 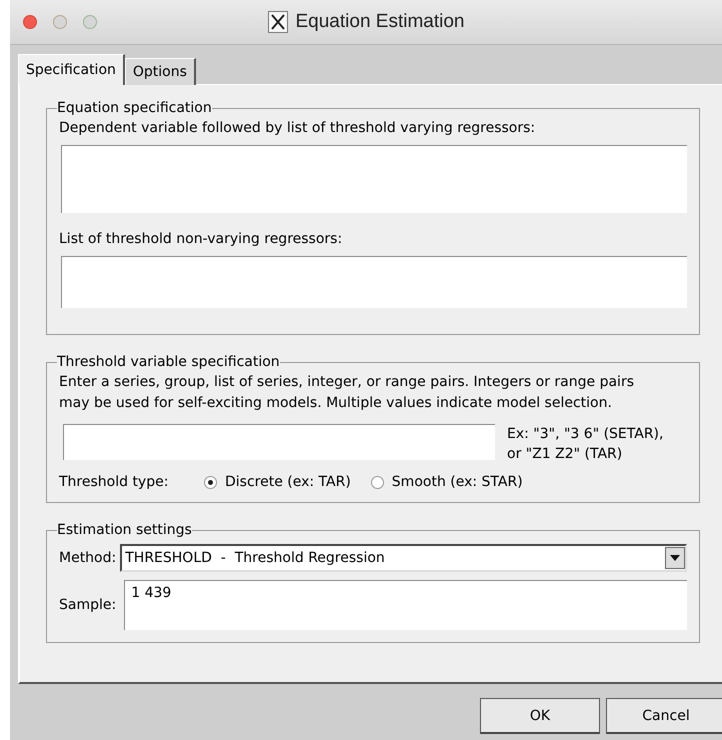 What do you see at coordinates (278, 22) in the screenshot?
I see `app-icon` at bounding box center [278, 22].